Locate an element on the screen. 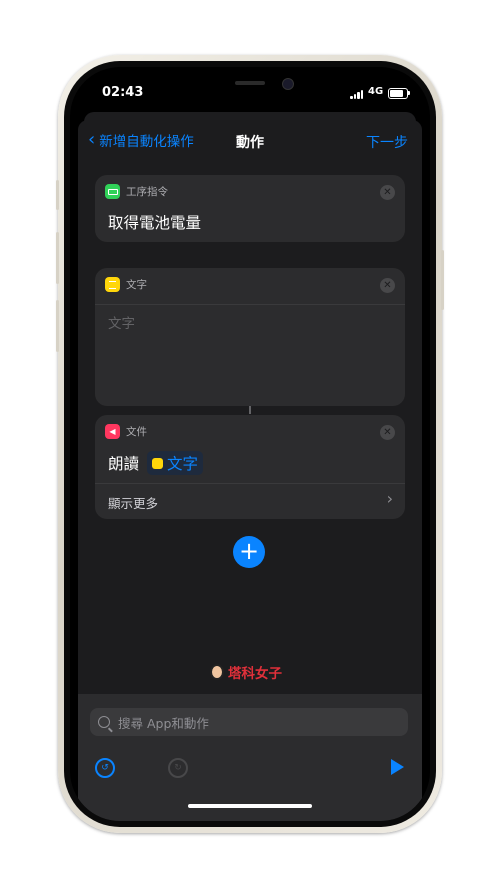 The width and height of the screenshot is (500, 888). action-card-speak: ◀ 文件 ✕ 朗讀 文字 顯示更多 › is located at coordinates (250, 467).